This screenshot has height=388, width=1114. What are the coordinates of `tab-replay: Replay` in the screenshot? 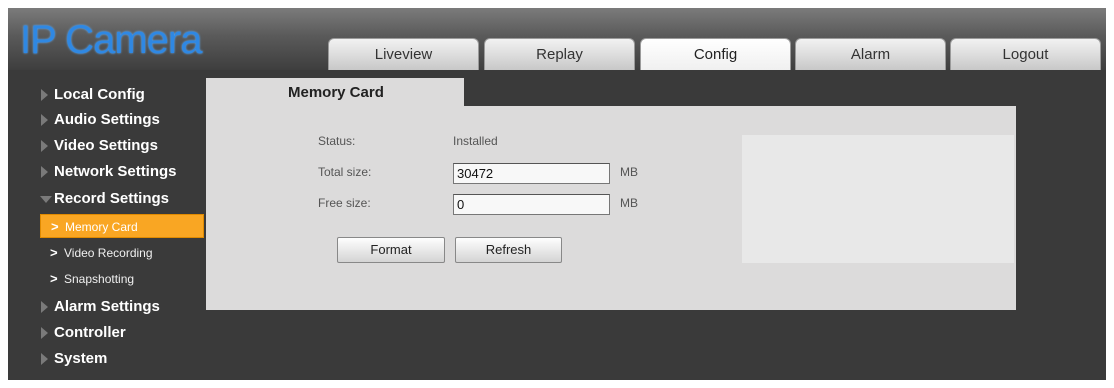 It's located at (559, 54).